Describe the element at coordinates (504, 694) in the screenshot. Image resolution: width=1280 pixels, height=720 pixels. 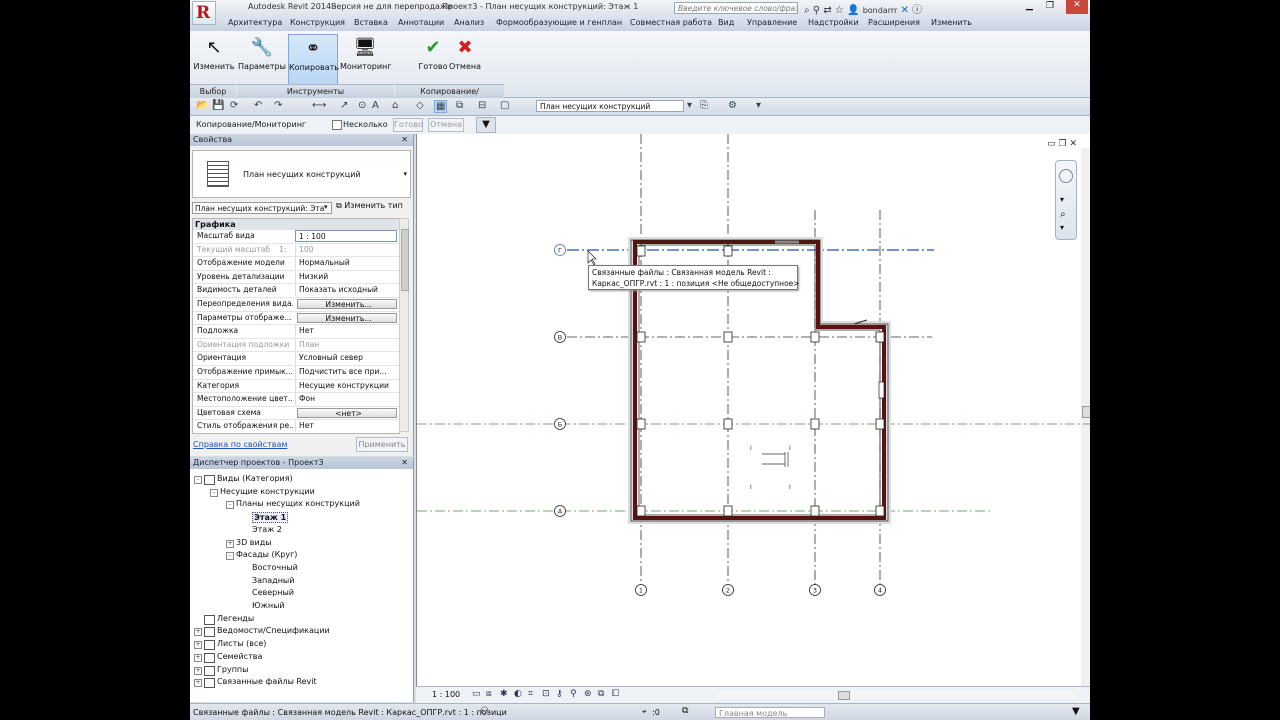
I see `sun-path-icon: ✱` at that location.